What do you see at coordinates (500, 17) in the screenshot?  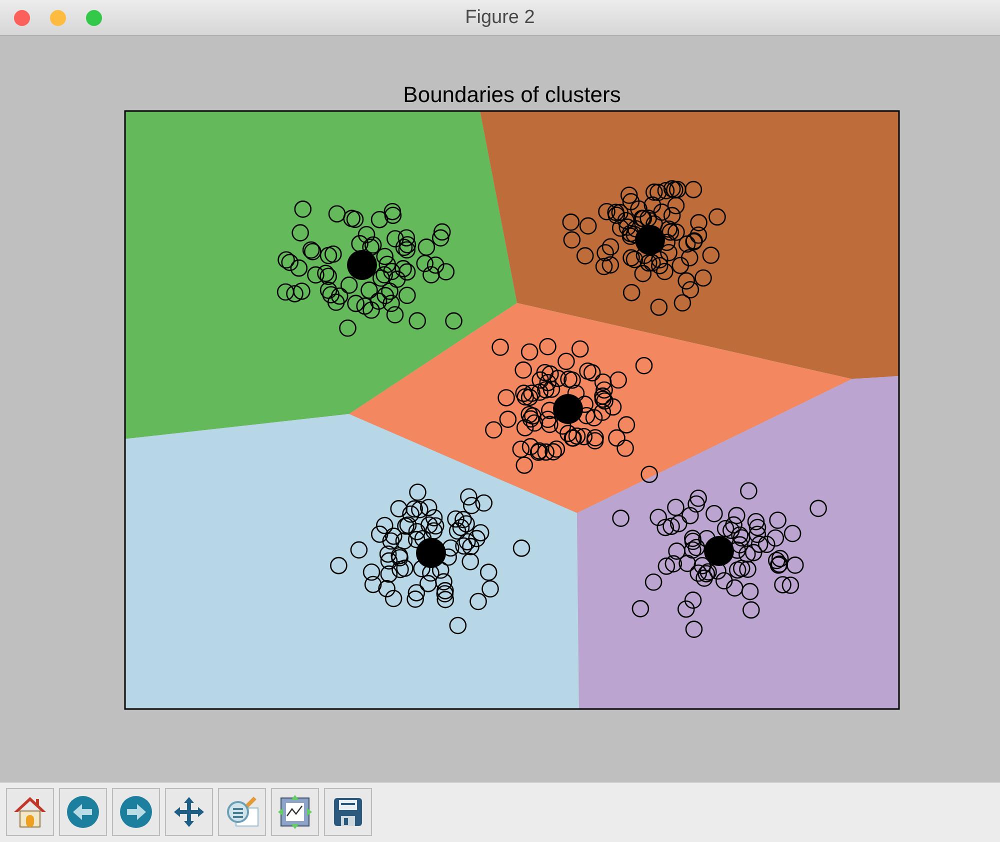 I see `window-title: Figure 2` at bounding box center [500, 17].